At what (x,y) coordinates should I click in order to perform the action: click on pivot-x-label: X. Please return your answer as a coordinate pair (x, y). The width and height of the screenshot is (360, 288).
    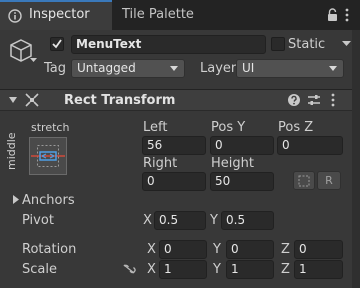
    Looking at the image, I should click on (147, 220).